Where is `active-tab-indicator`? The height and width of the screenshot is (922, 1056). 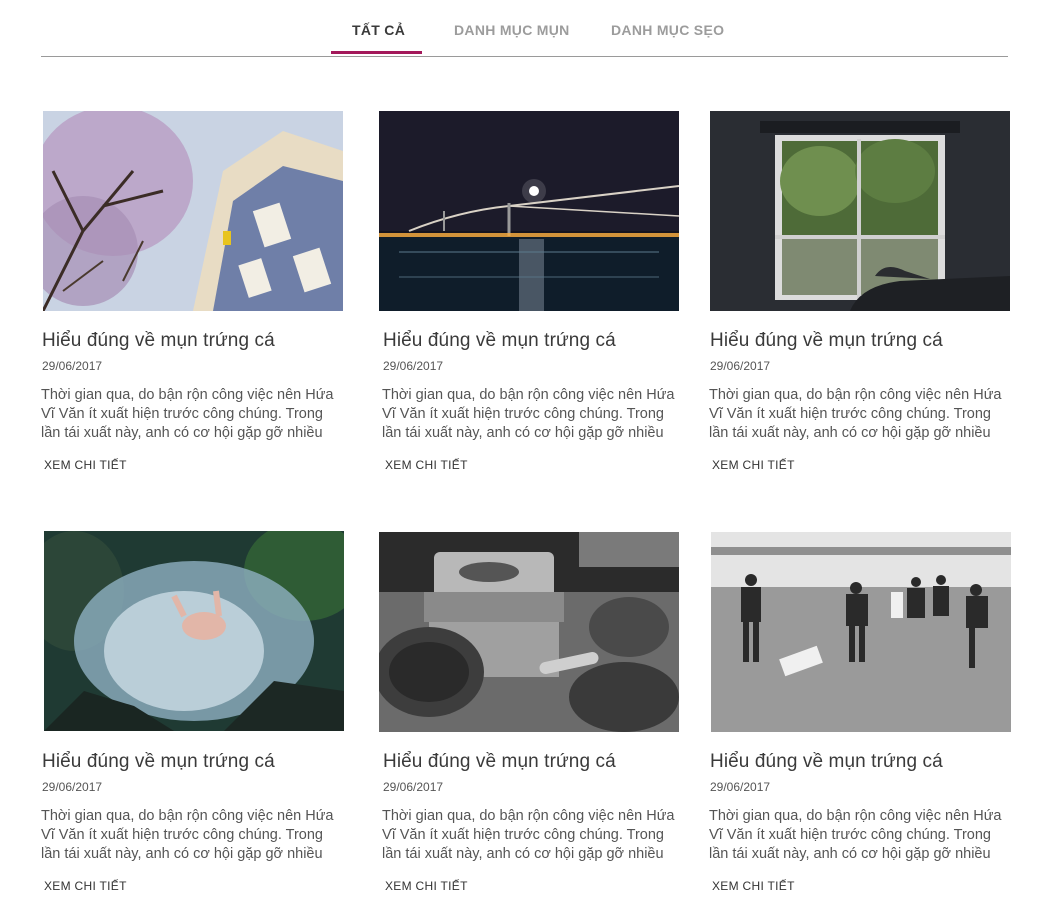
active-tab-indicator is located at coordinates (376, 52).